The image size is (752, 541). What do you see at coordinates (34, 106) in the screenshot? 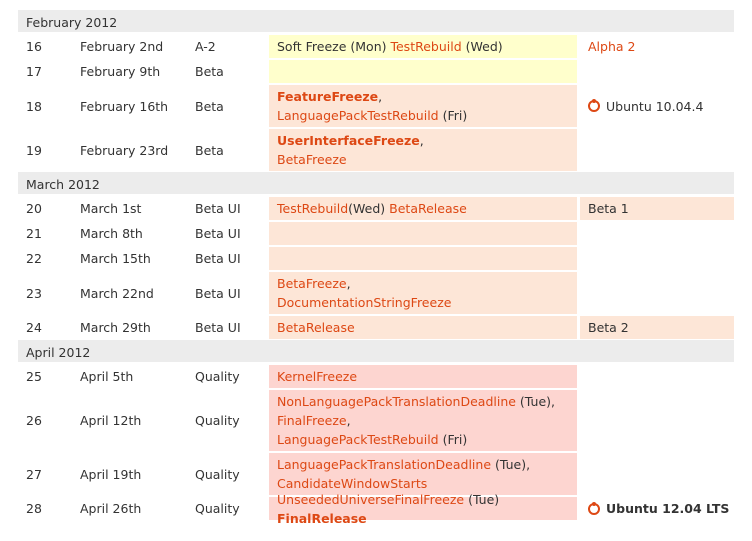
I see `week-number: 18` at bounding box center [34, 106].